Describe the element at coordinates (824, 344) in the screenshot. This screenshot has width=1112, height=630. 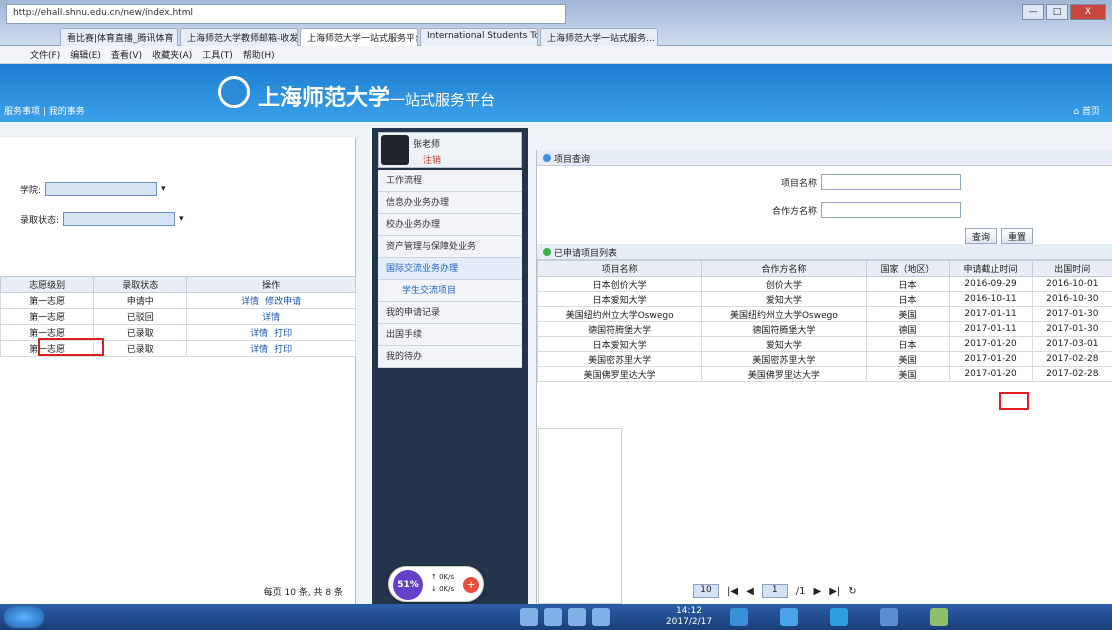
I see `table-row: 日本爱知大学 爱知大学 日本 2017-01-20 2017-03-01` at that location.